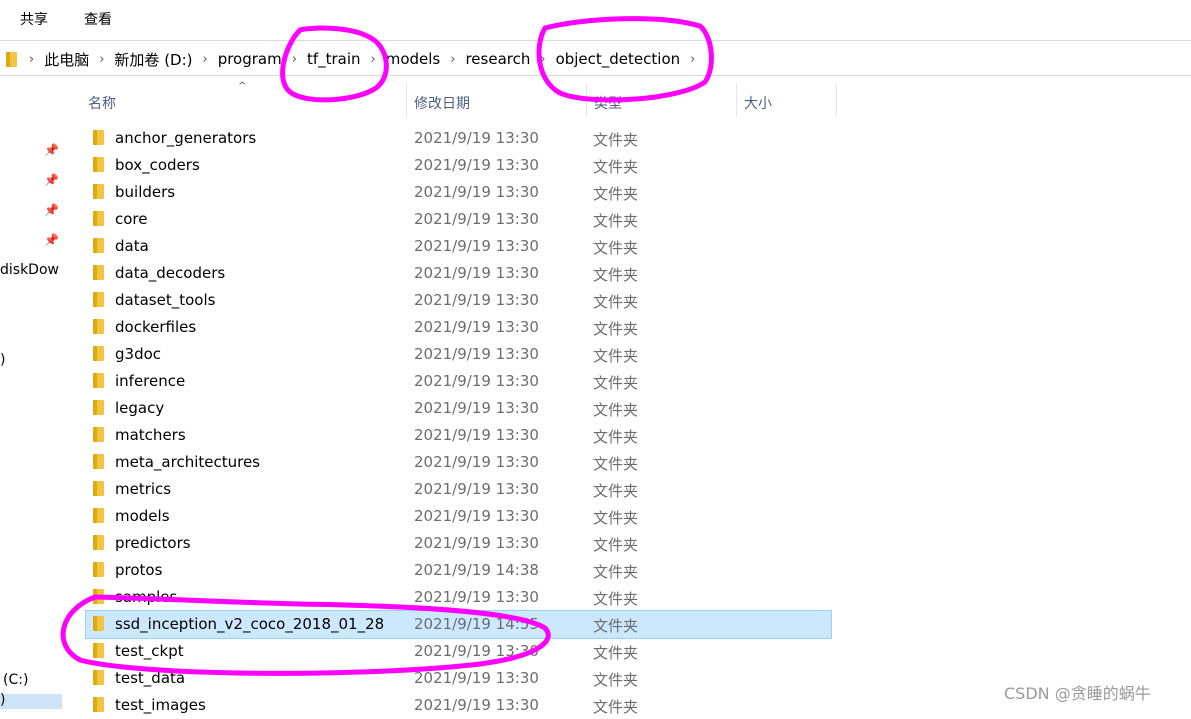 The width and height of the screenshot is (1191, 719). I want to click on file-row: dataset_tools 2021/9/19 13:30 文件夹, so click(458, 300).